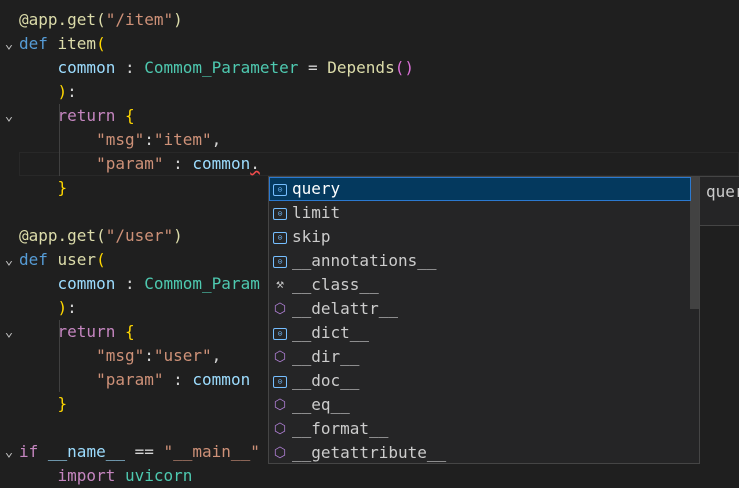 The image size is (739, 488). What do you see at coordinates (144, 451) in the screenshot?
I see `code-token: ==` at bounding box center [144, 451].